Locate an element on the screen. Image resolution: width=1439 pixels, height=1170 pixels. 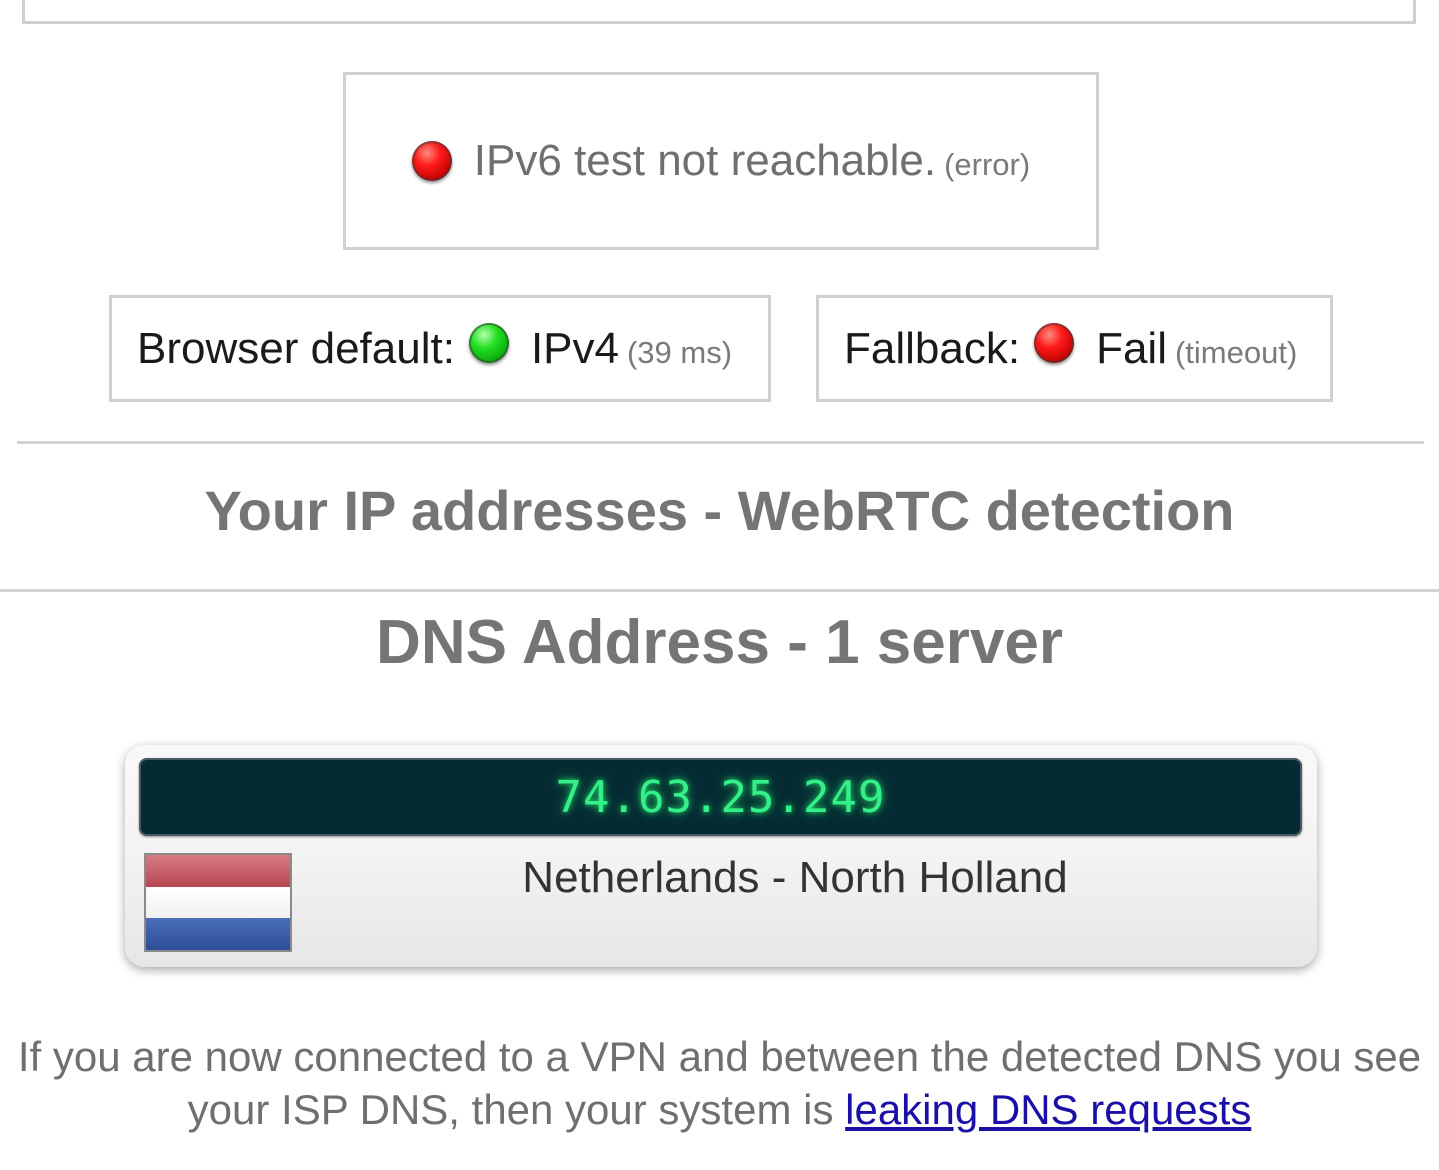
browser-default-value: IPv4 (39 ms) is located at coordinates (631, 349).